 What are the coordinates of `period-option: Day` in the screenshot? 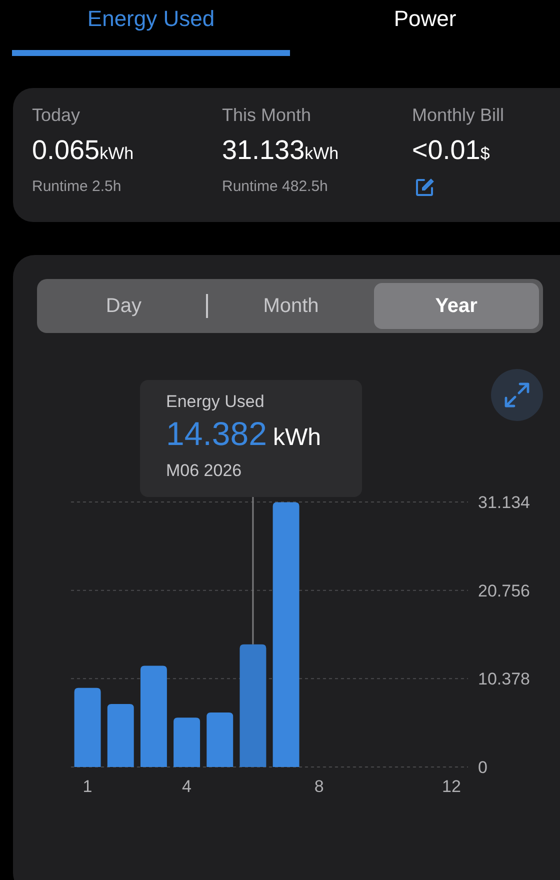 It's located at (123, 306).